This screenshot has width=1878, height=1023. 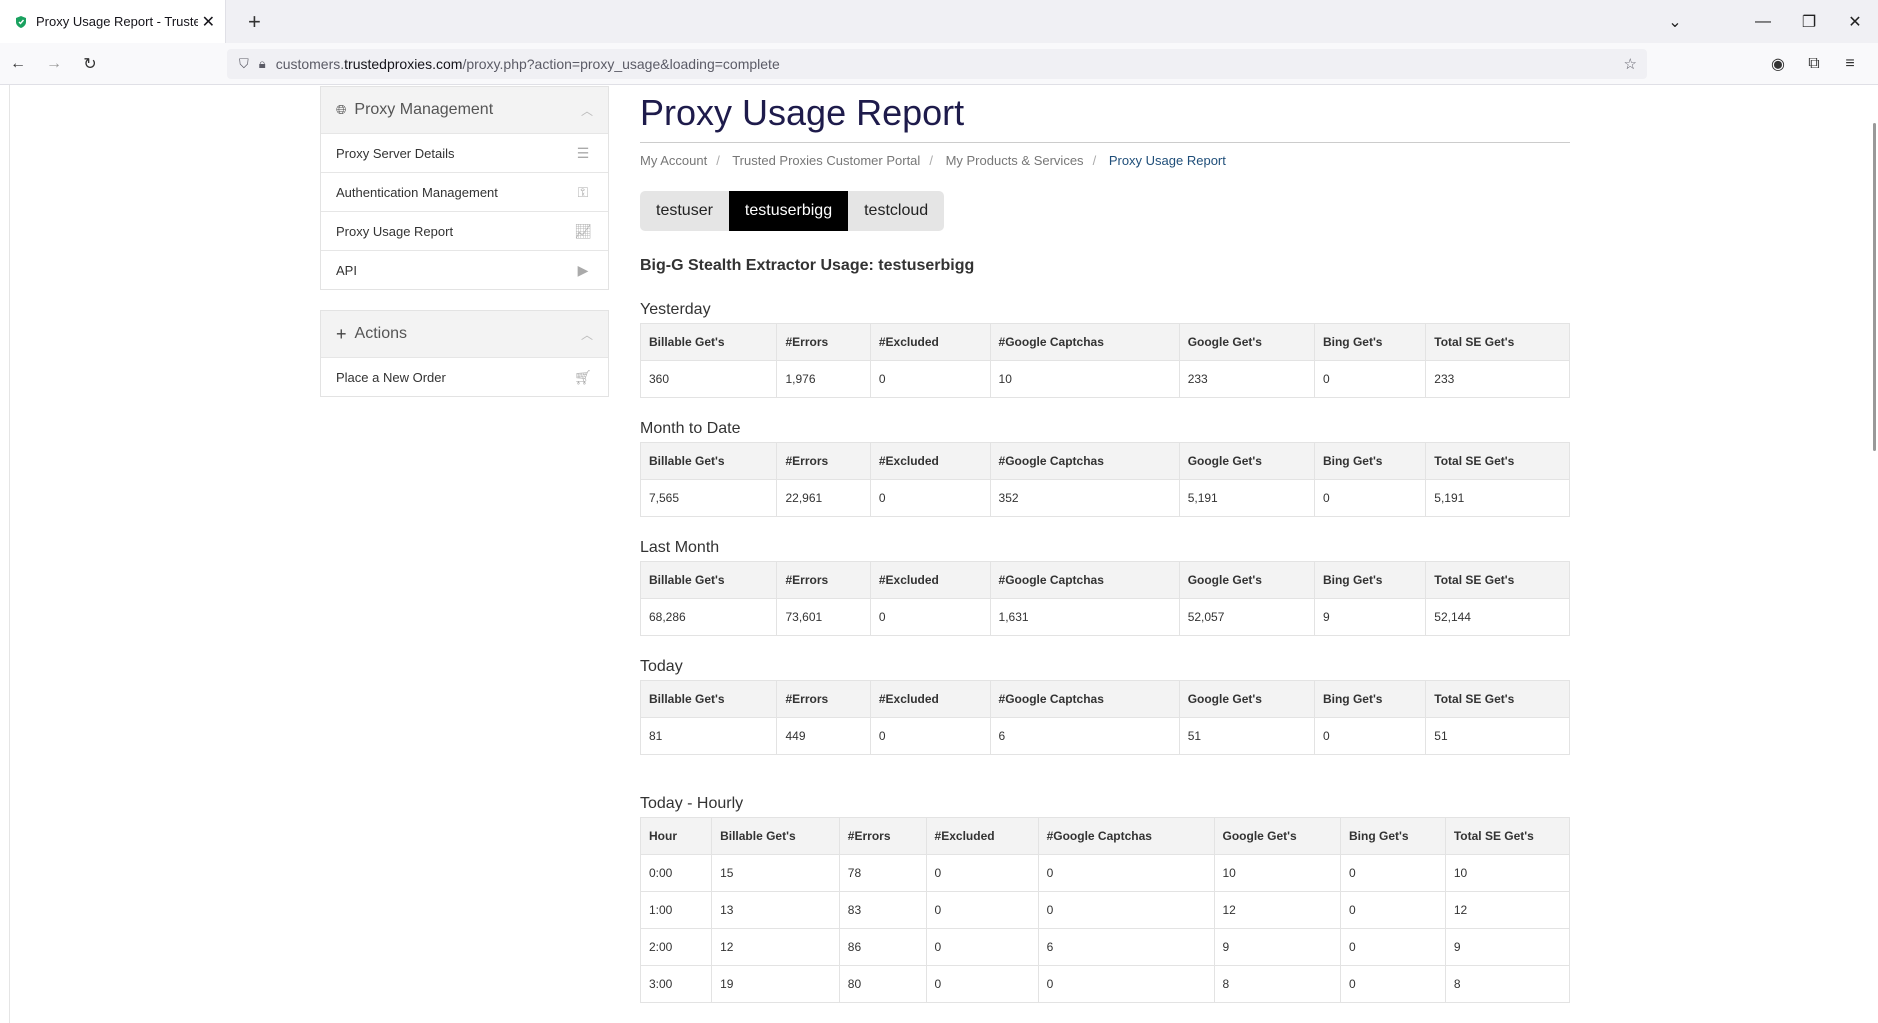 What do you see at coordinates (684, 211) in the screenshot?
I see `tab-testuser: testuser` at bounding box center [684, 211].